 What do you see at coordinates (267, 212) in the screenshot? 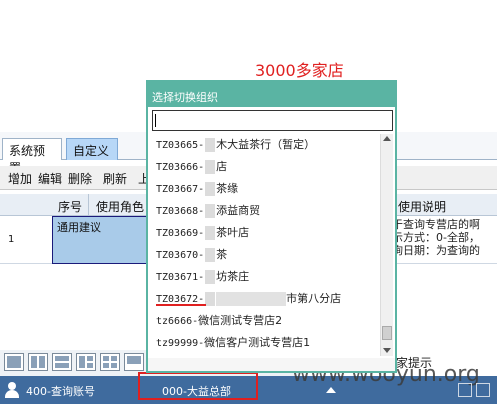
I see `list-item: TZ03668- 添益商贸` at bounding box center [267, 212].